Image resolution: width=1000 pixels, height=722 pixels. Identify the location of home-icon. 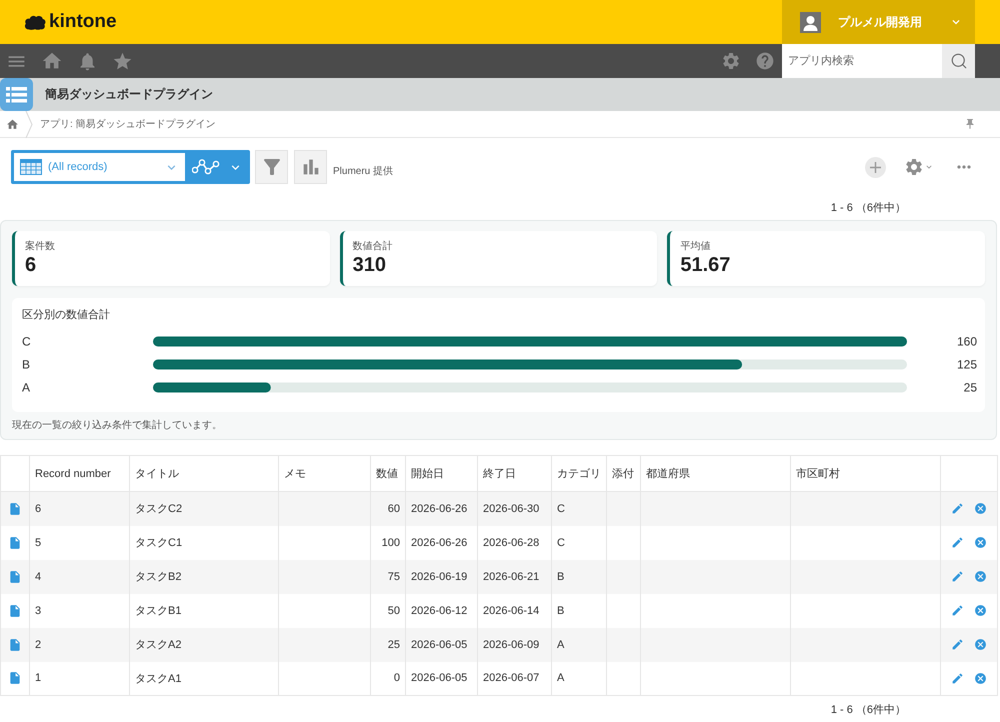
(12, 124).